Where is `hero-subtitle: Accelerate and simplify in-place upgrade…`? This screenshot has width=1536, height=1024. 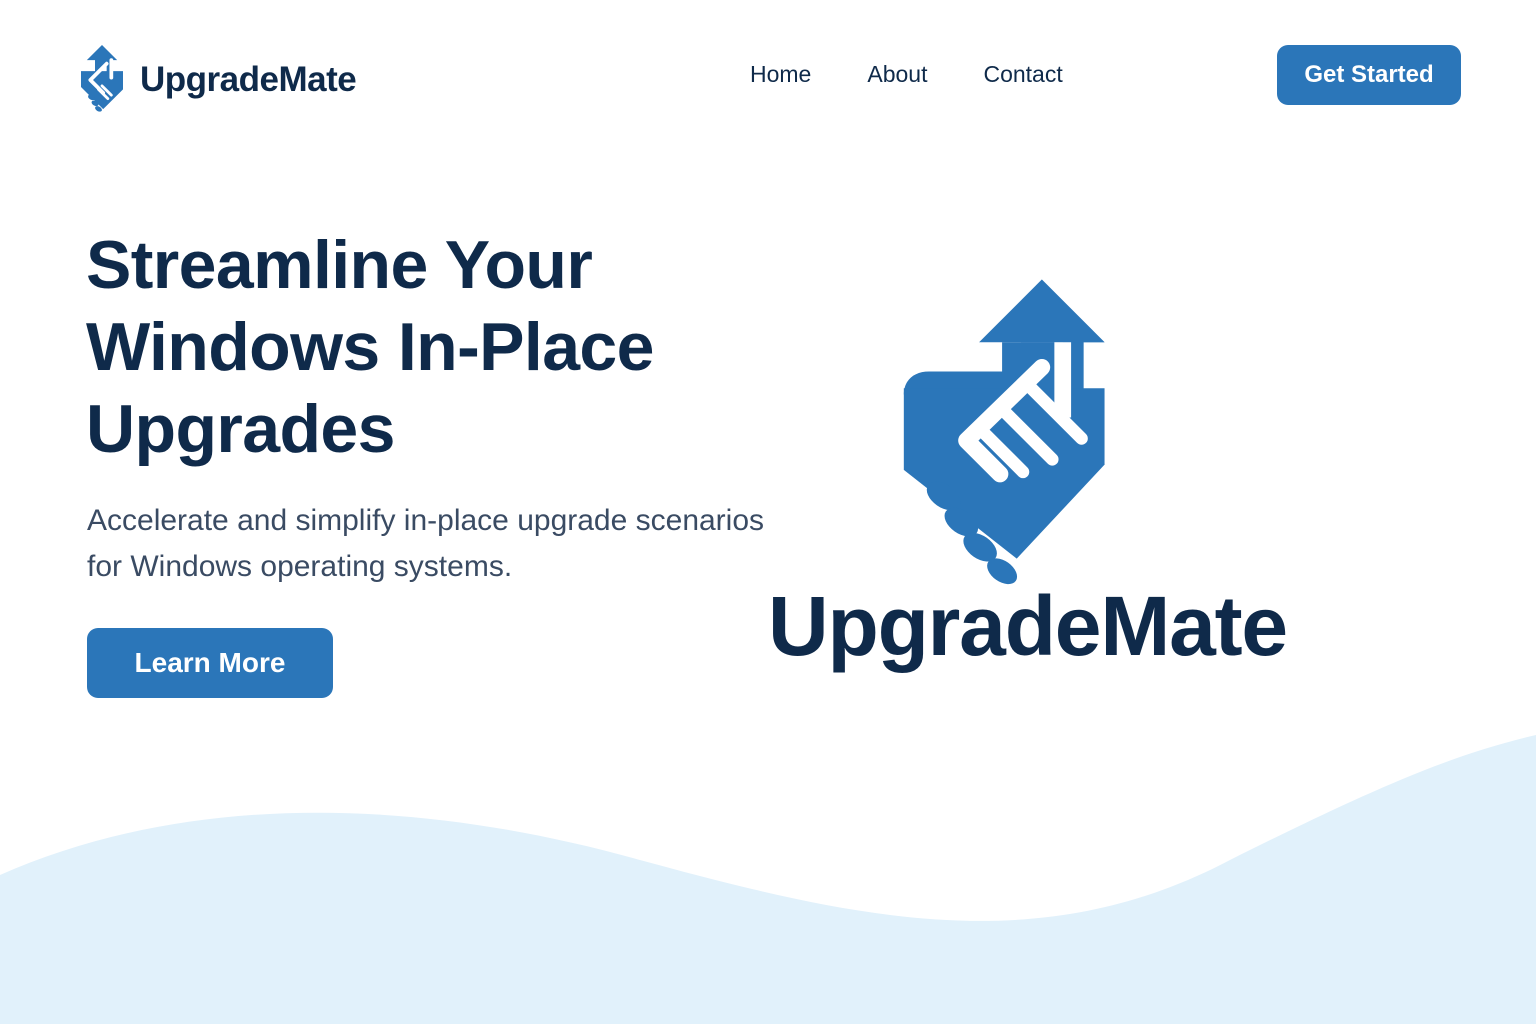
hero-subtitle: Accelerate and simplify in-place upgrade… is located at coordinates (426, 543).